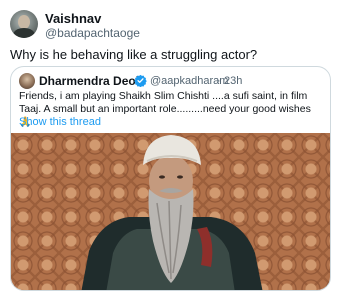 The width and height of the screenshot is (341, 291). I want to click on quoted-author-avatar, so click(27, 81).